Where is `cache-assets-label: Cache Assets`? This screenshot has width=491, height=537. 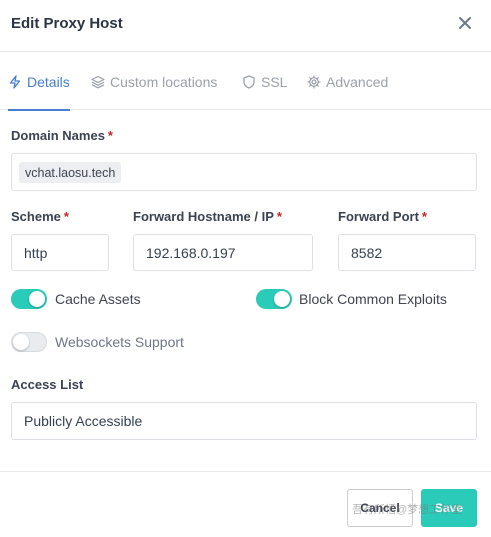 cache-assets-label: Cache Assets is located at coordinates (98, 299).